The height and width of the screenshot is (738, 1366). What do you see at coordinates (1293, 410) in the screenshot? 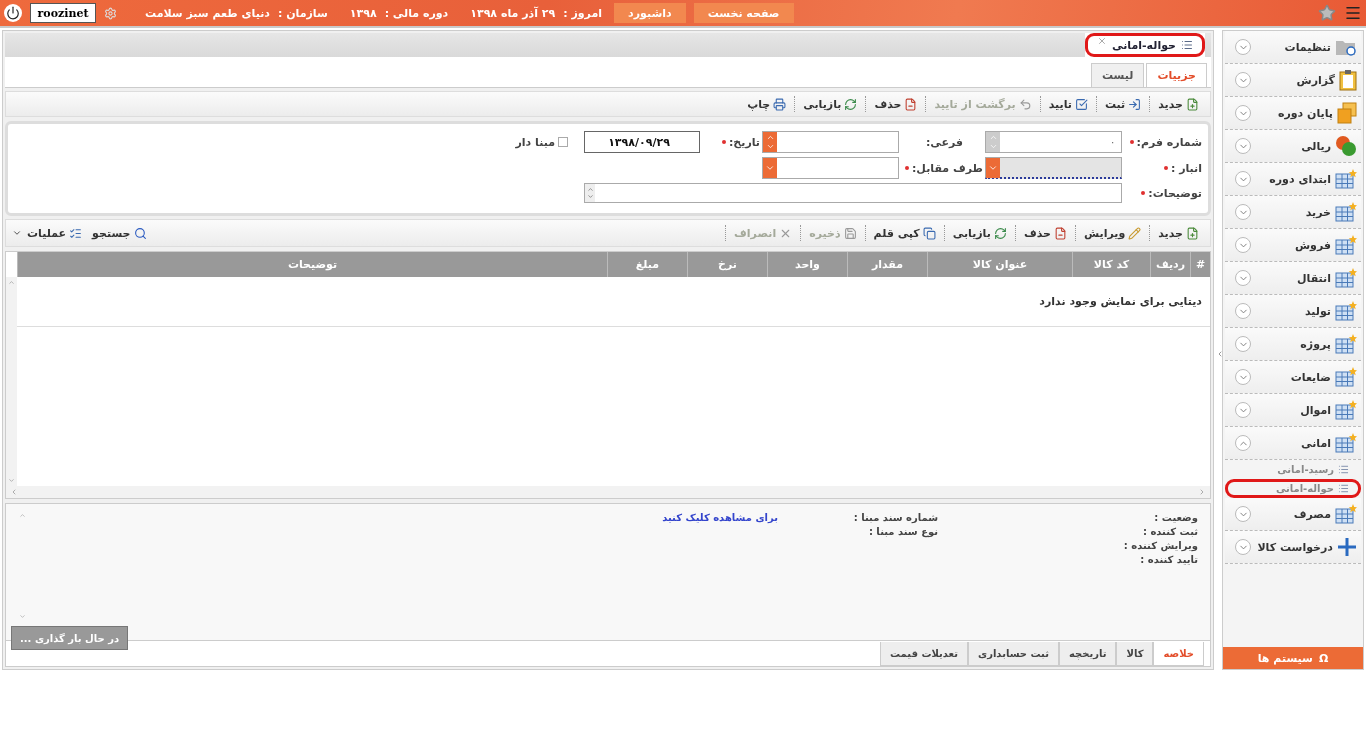
I see `sidebar-item: اموال` at bounding box center [1293, 410].